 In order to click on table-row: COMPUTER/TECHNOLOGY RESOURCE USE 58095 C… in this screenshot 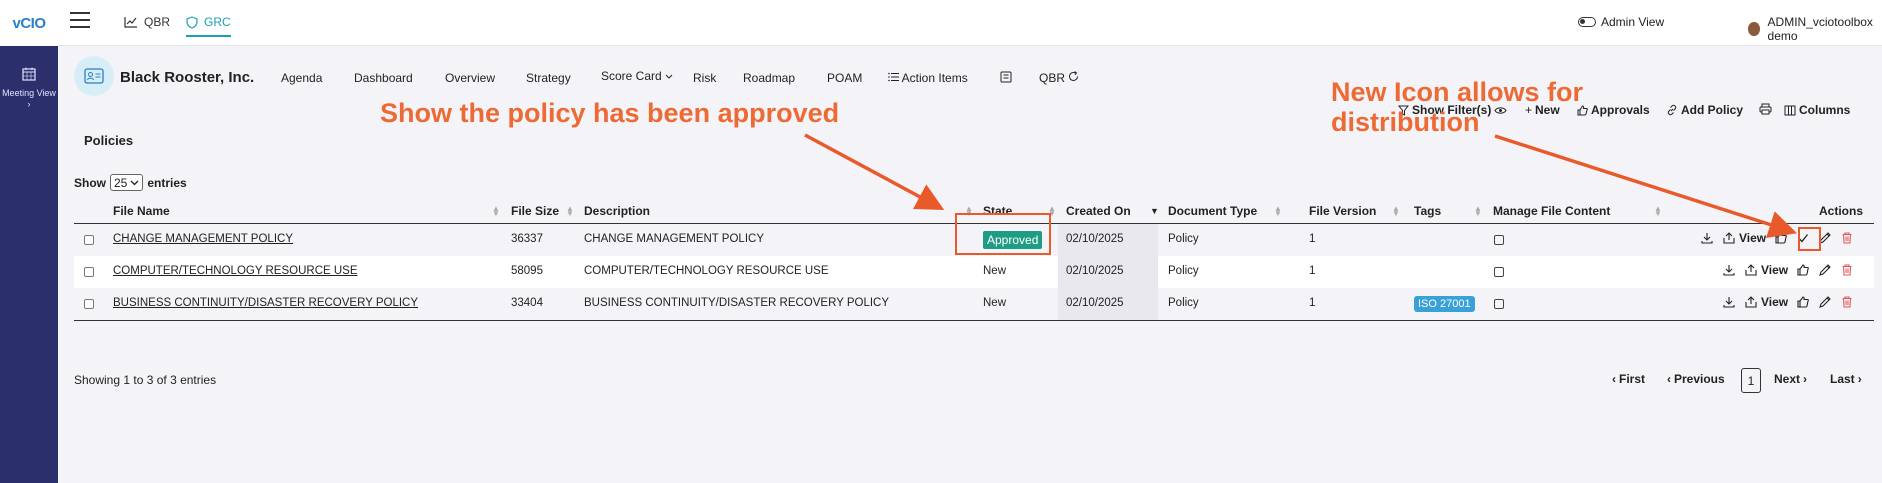, I will do `click(974, 272)`.